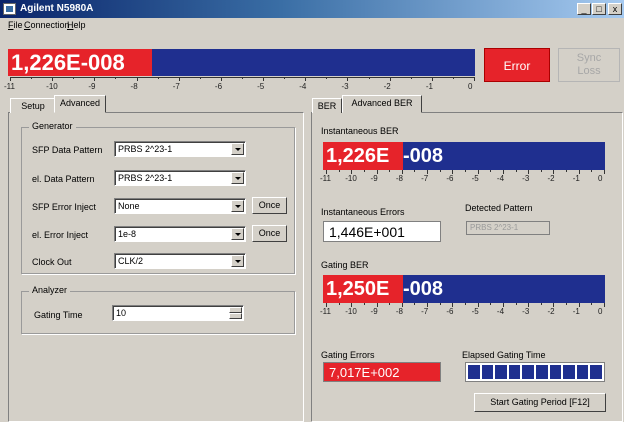 This screenshot has width=624, height=422. What do you see at coordinates (63, 179) in the screenshot?
I see `el-data-pattern-label: el. Data Pattern` at bounding box center [63, 179].